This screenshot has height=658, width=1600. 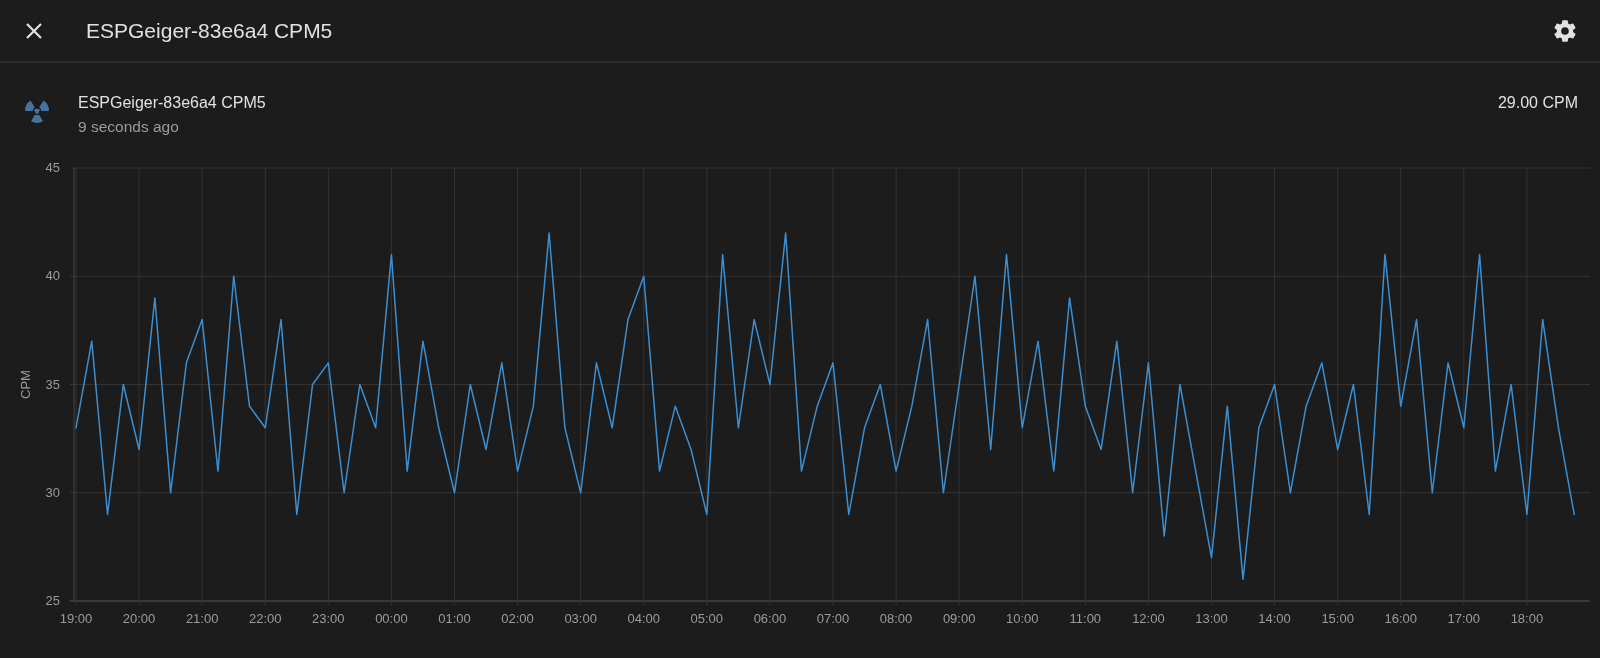 I want to click on x-tick-label: 09:00, so click(x=959, y=618).